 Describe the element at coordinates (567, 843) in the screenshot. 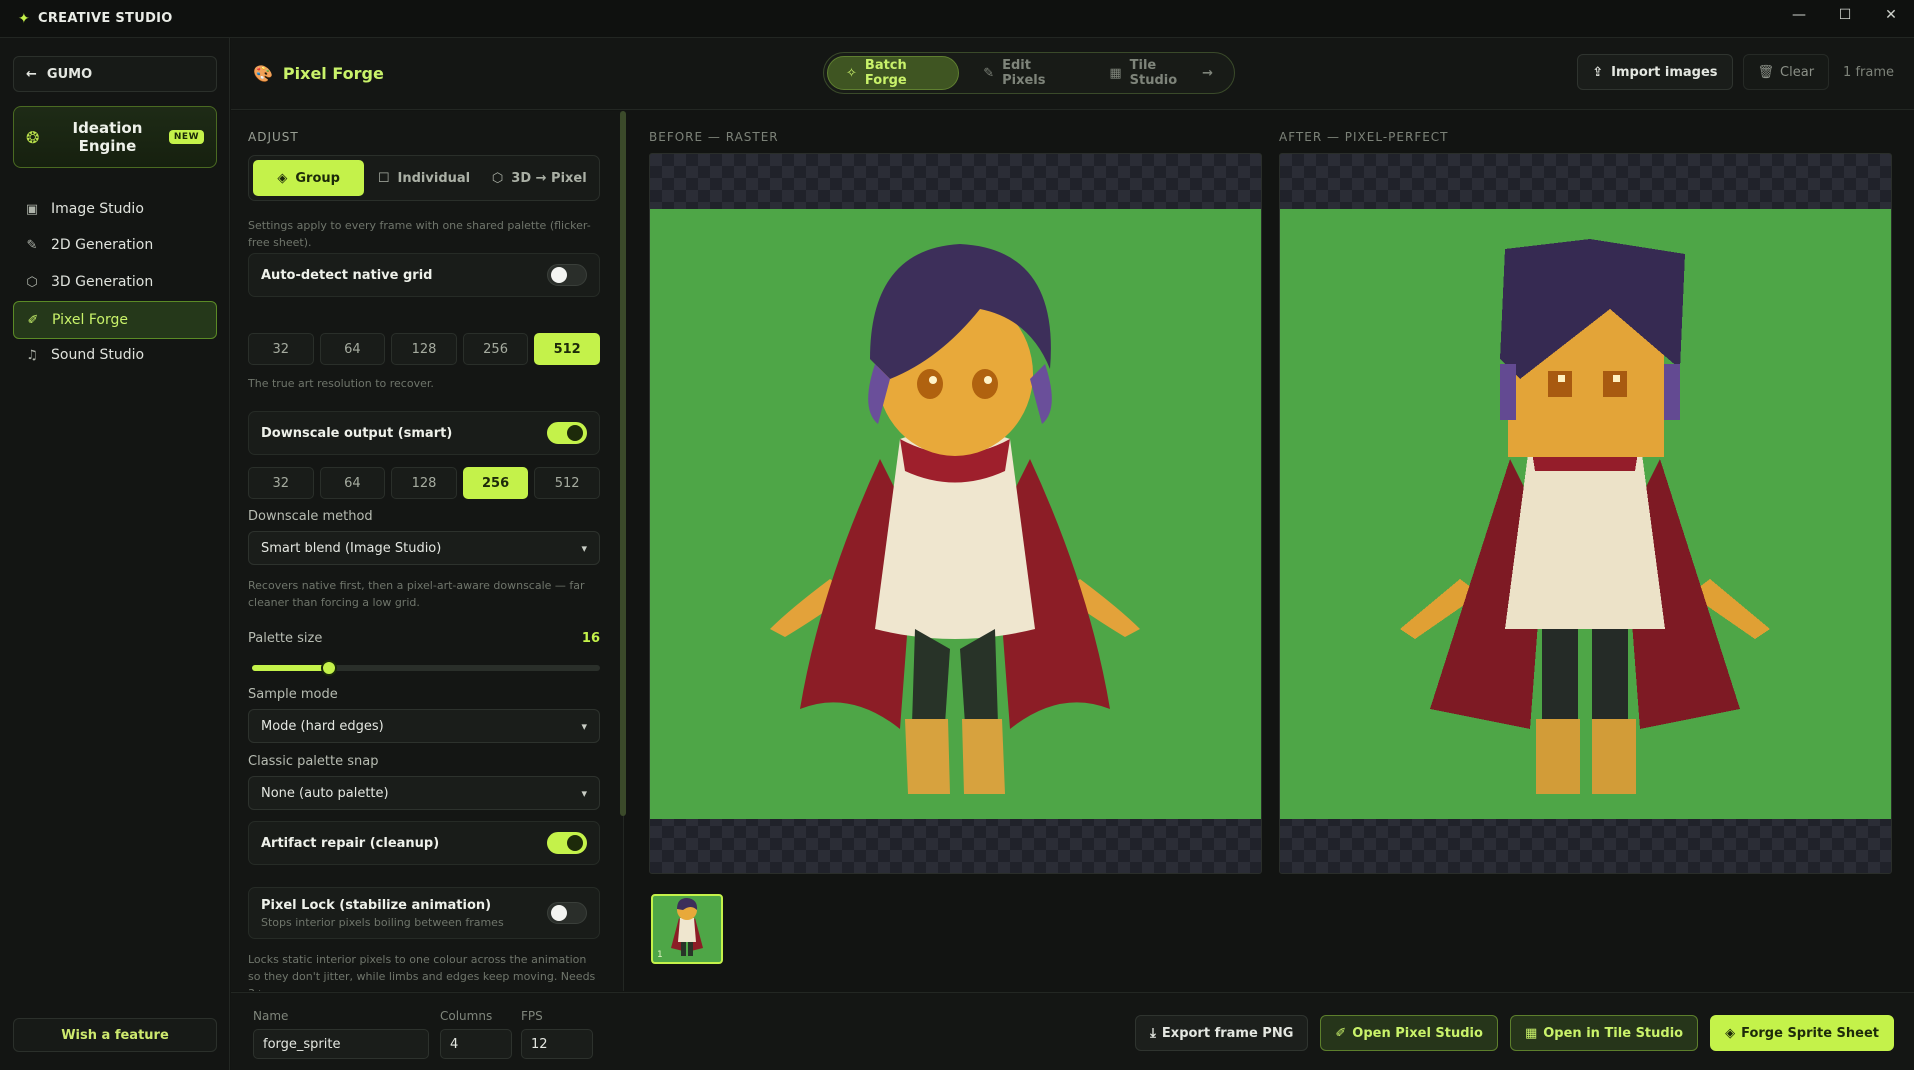

I see `artifact-repair-toggle` at that location.